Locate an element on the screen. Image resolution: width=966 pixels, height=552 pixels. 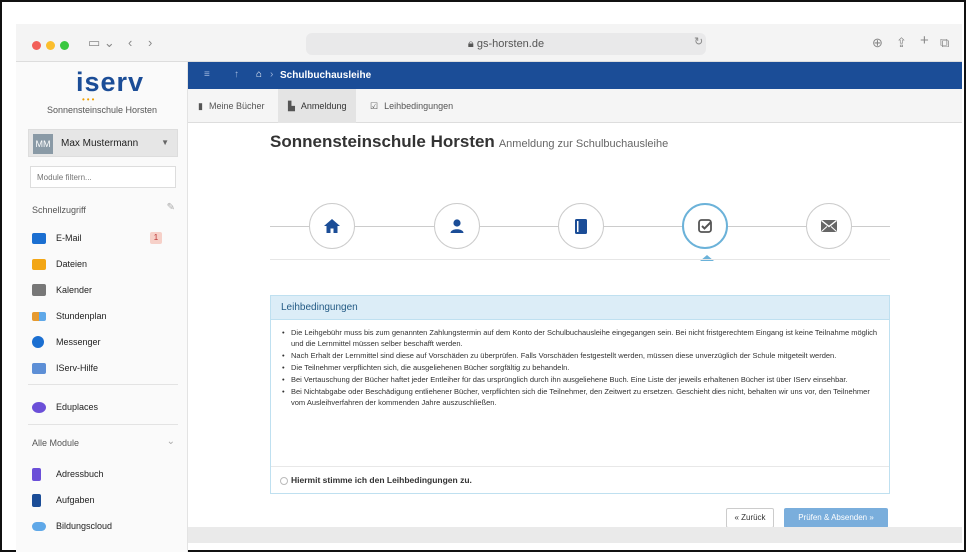
iserv-logo: iserv is located at coordinates (110, 82).